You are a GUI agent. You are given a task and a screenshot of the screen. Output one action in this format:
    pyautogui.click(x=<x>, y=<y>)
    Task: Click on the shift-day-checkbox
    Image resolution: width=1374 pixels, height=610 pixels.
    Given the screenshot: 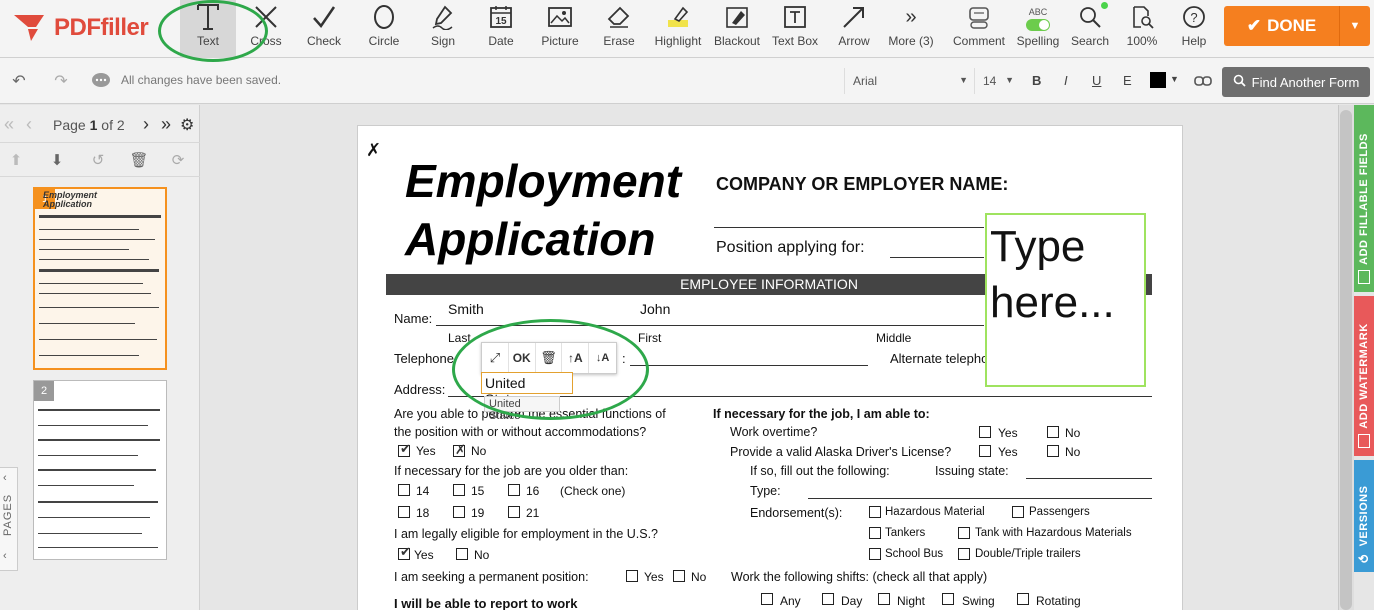 What is the action you would take?
    pyautogui.click(x=828, y=599)
    